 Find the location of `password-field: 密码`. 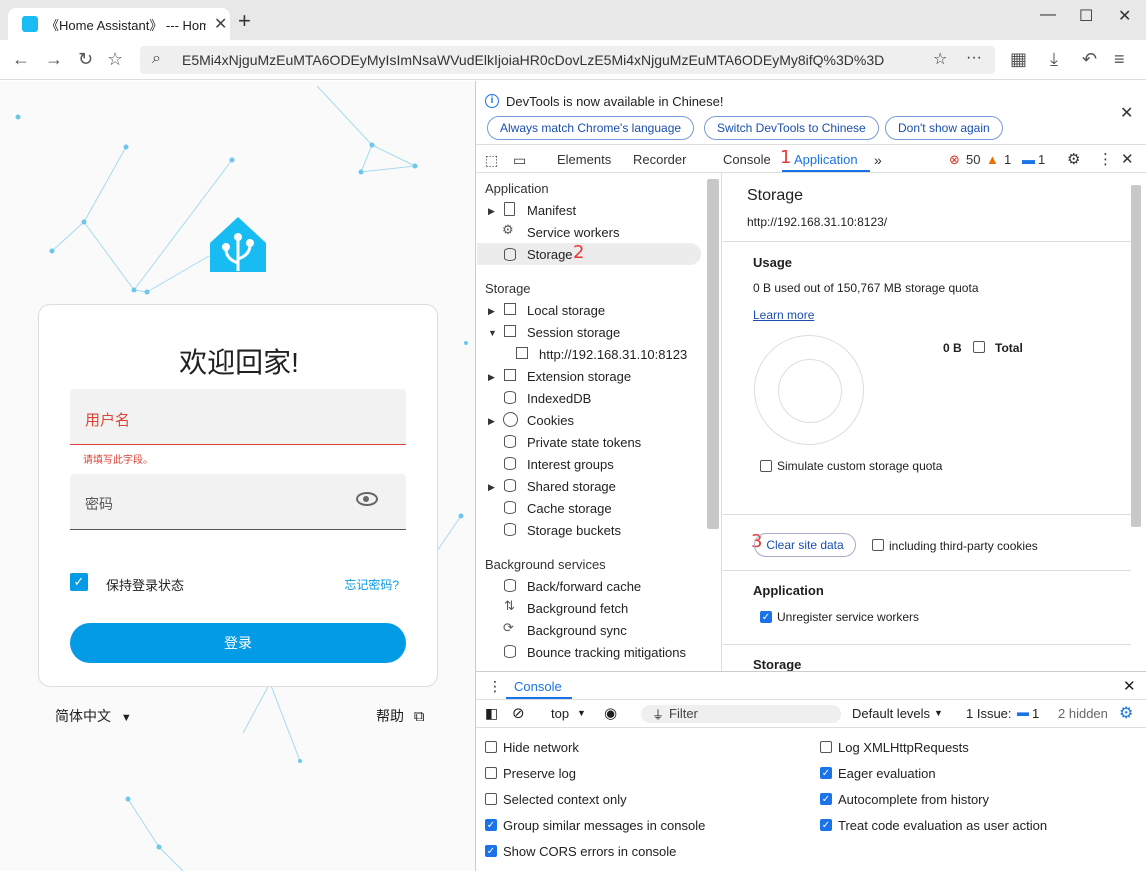

password-field: 密码 is located at coordinates (238, 502).